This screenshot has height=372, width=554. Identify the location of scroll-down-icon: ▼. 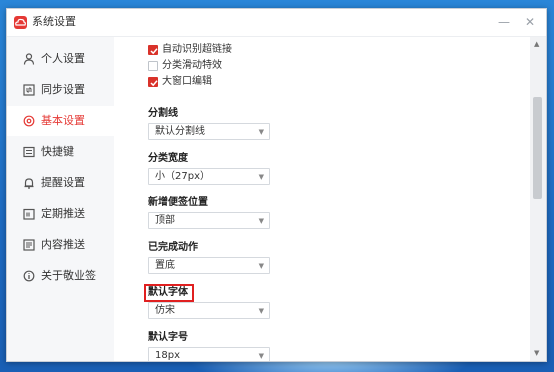
(536, 353).